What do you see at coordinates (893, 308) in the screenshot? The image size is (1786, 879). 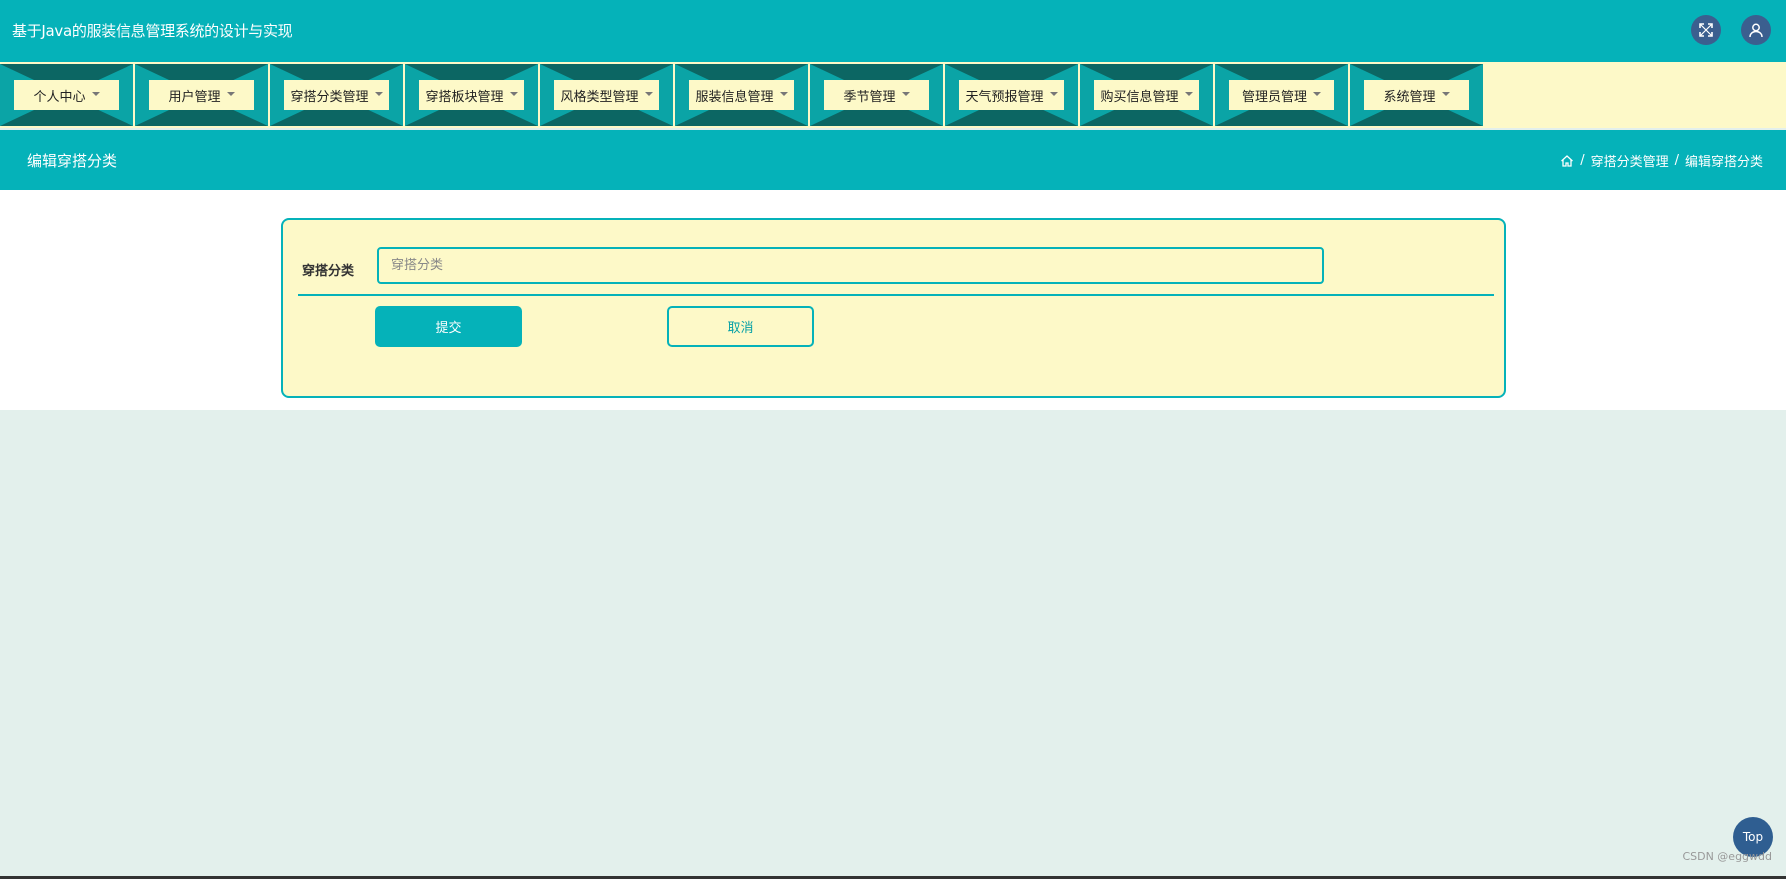 I see `edit-form: 穿搭分类 提交 取消` at bounding box center [893, 308].